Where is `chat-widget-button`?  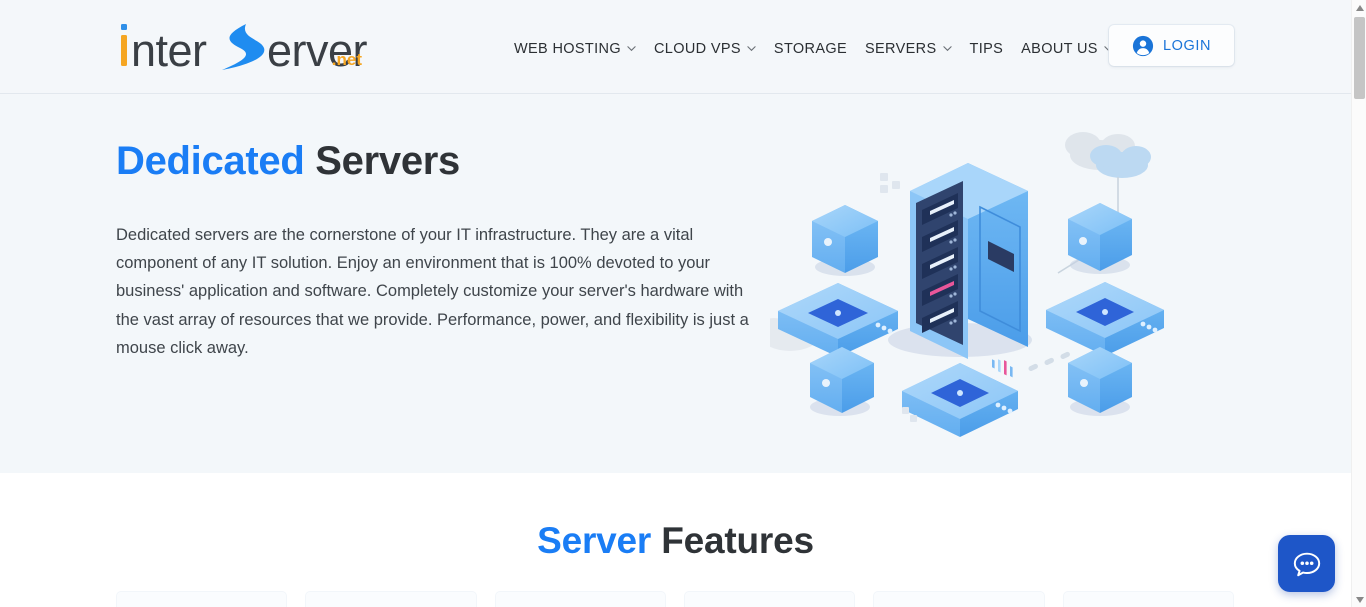
chat-widget-button is located at coordinates (1306, 563).